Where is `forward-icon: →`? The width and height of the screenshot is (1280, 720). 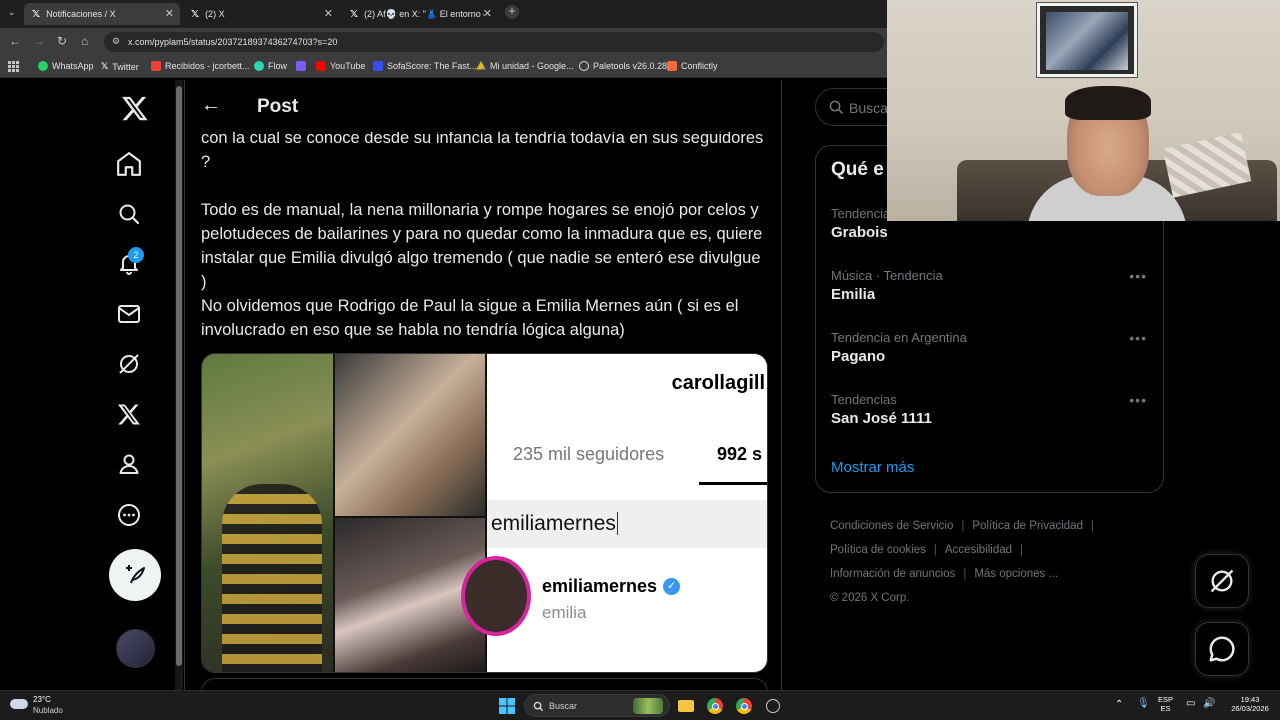
forward-icon: → is located at coordinates (39, 41).